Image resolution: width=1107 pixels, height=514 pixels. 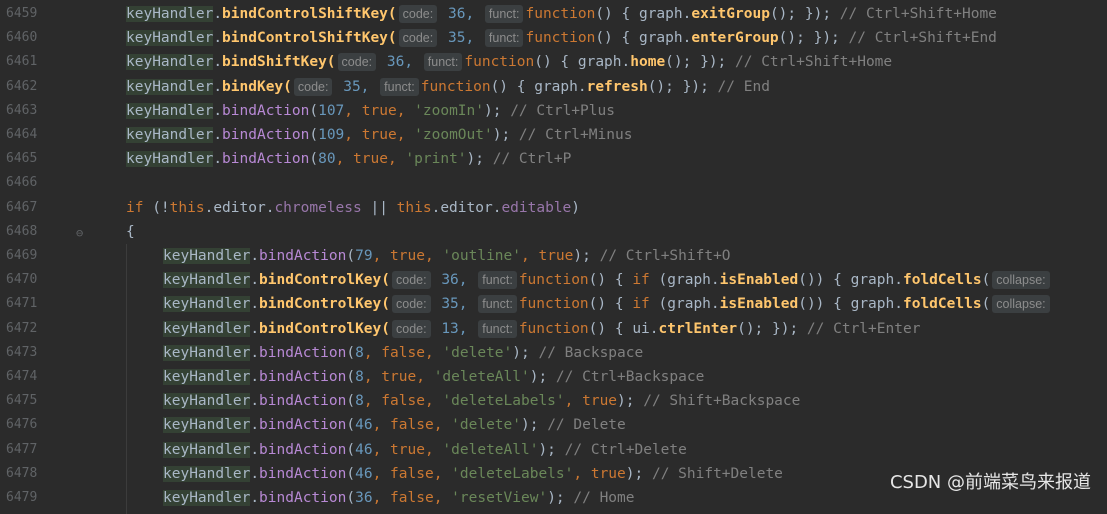 What do you see at coordinates (22, 401) in the screenshot?
I see `line-number: 6475` at bounding box center [22, 401].